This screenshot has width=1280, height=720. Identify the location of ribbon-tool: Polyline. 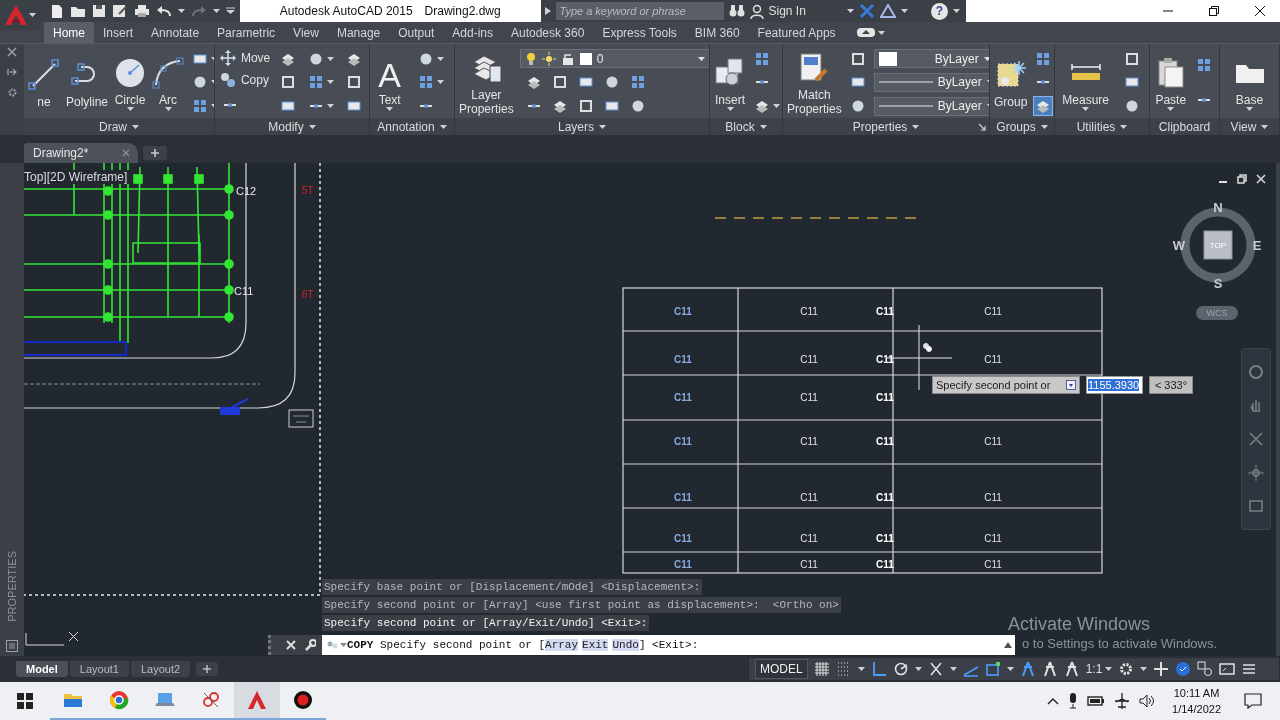
(87, 82).